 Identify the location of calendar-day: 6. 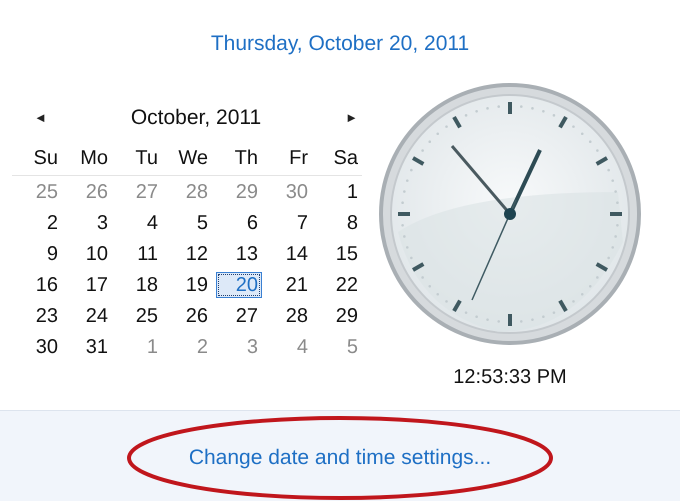
(252, 223).